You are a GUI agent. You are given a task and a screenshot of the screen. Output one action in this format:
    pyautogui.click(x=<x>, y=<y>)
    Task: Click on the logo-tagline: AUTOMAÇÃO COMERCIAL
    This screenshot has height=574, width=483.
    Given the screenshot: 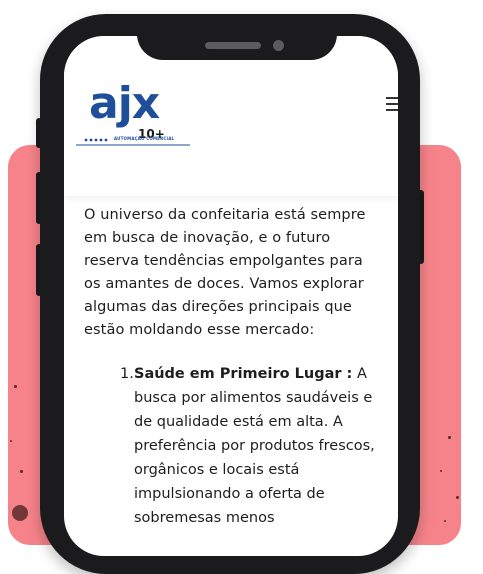 What is the action you would take?
    pyautogui.click(x=144, y=138)
    